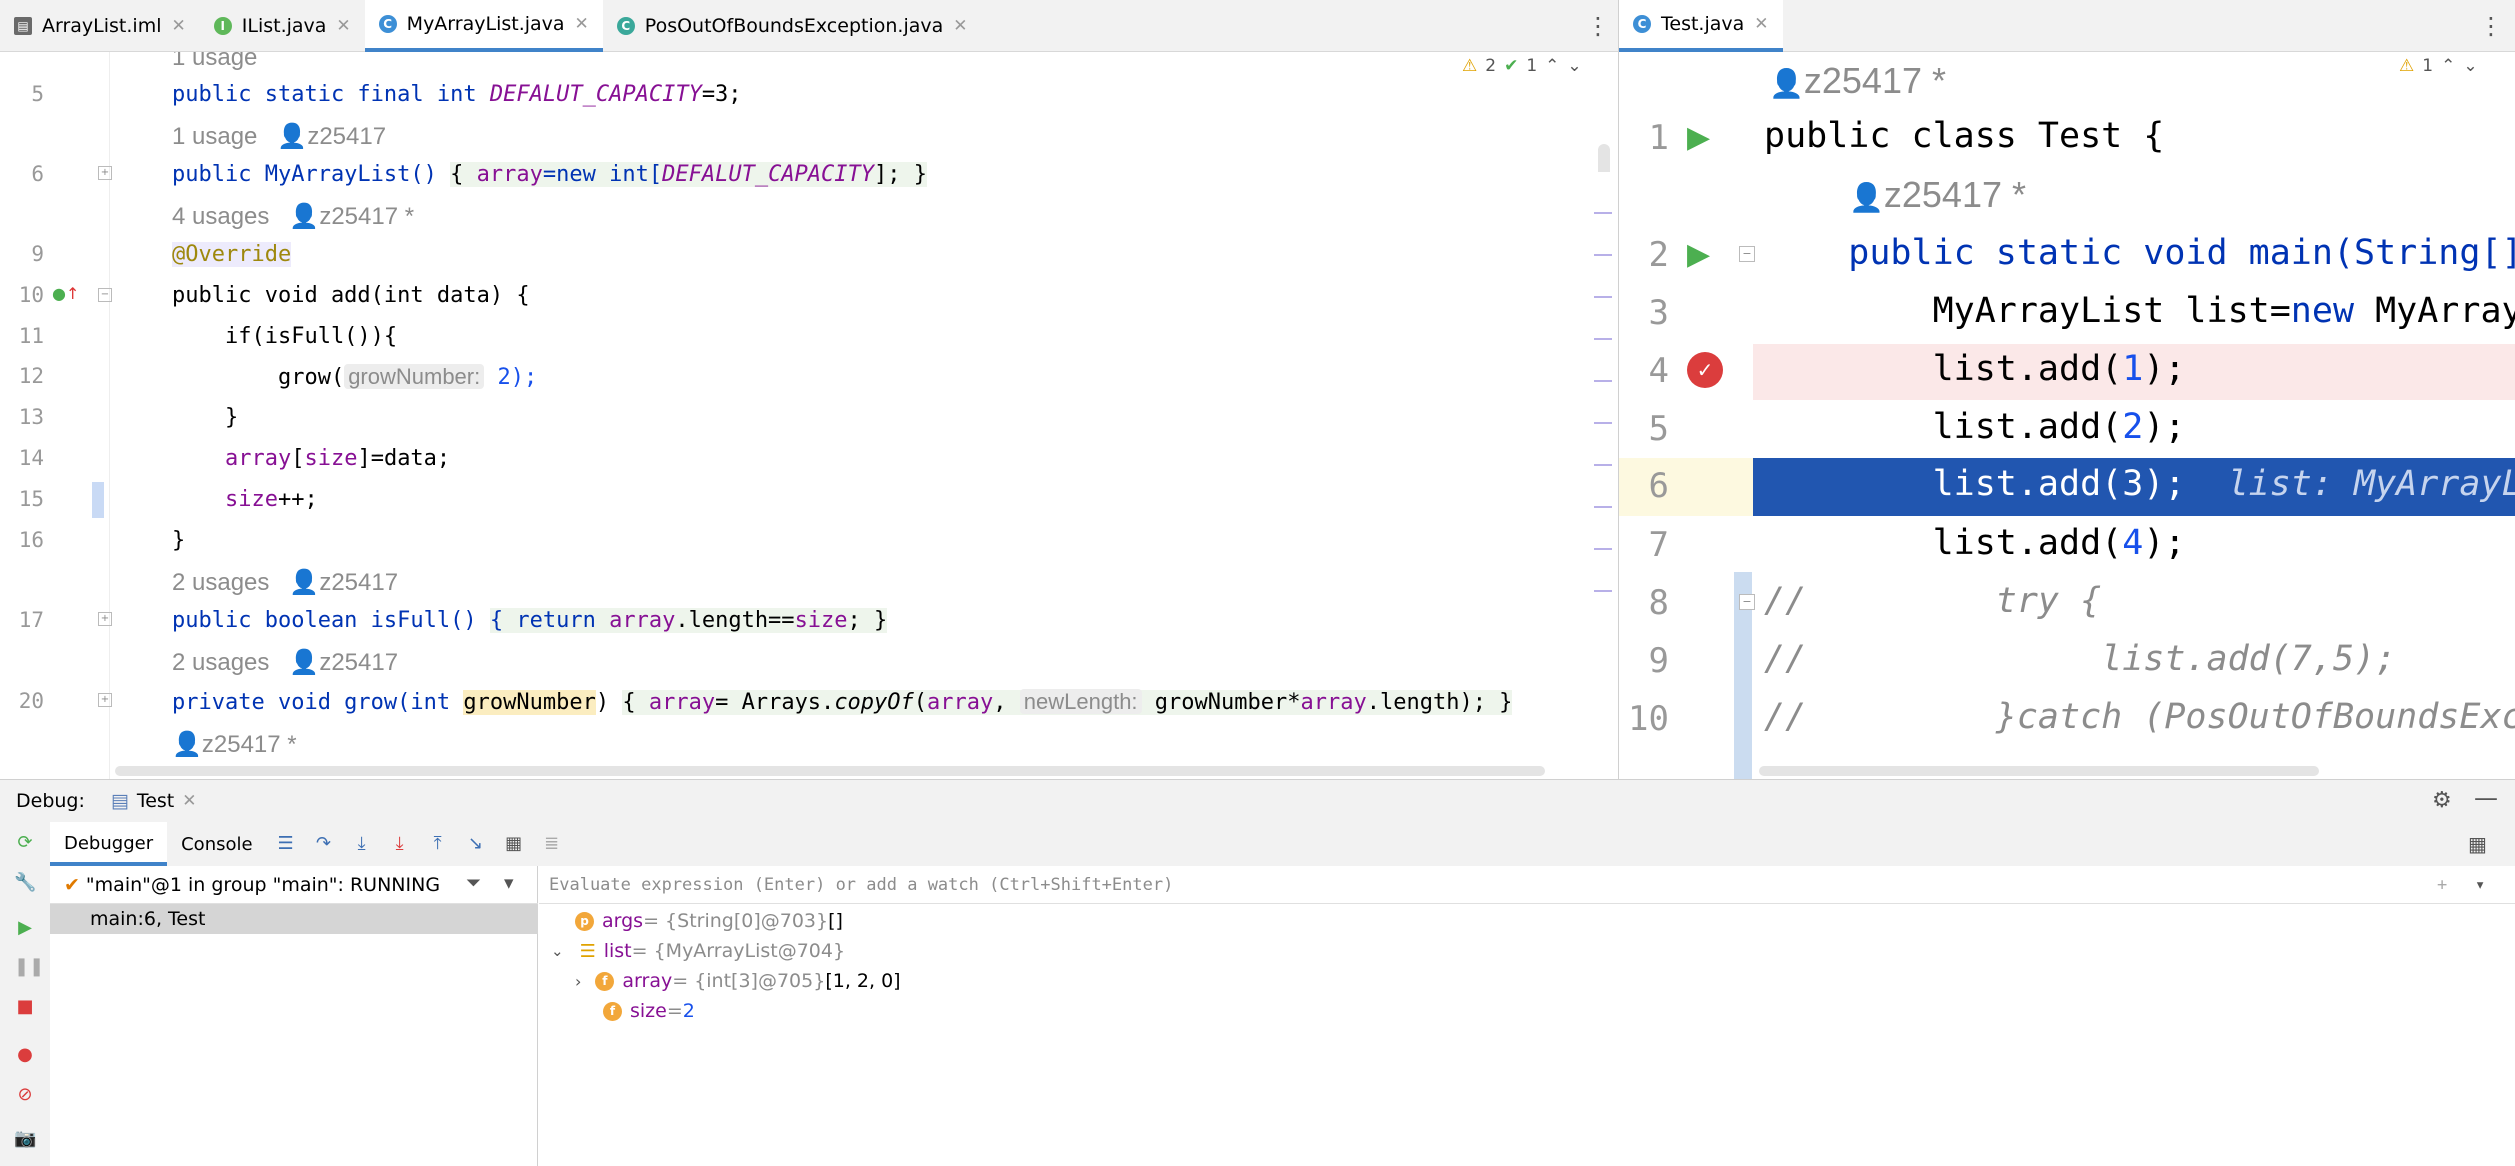 The image size is (2515, 1166). Describe the element at coordinates (476, 844) in the screenshot. I see `run-to-cursor-icon: ↘` at that location.